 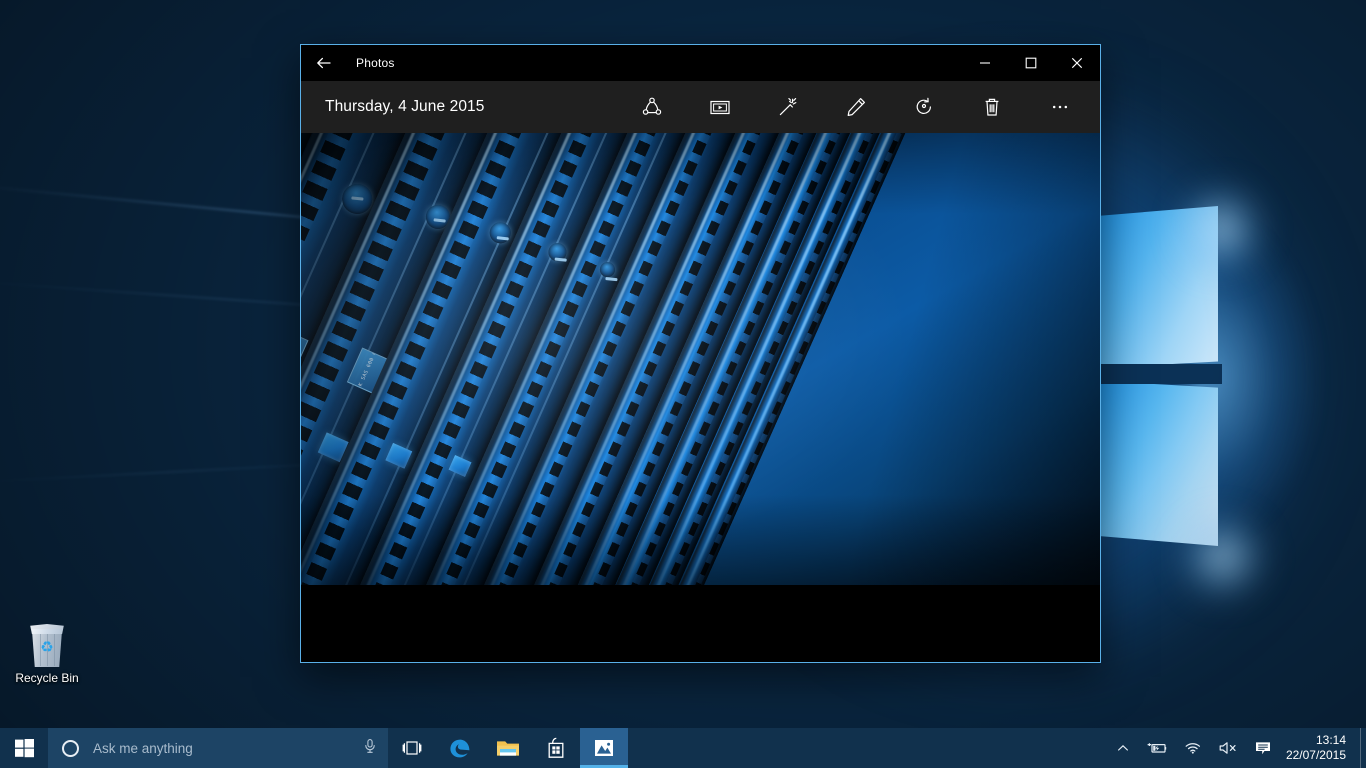 I want to click on chevron-up-icon, so click(x=1122, y=747).